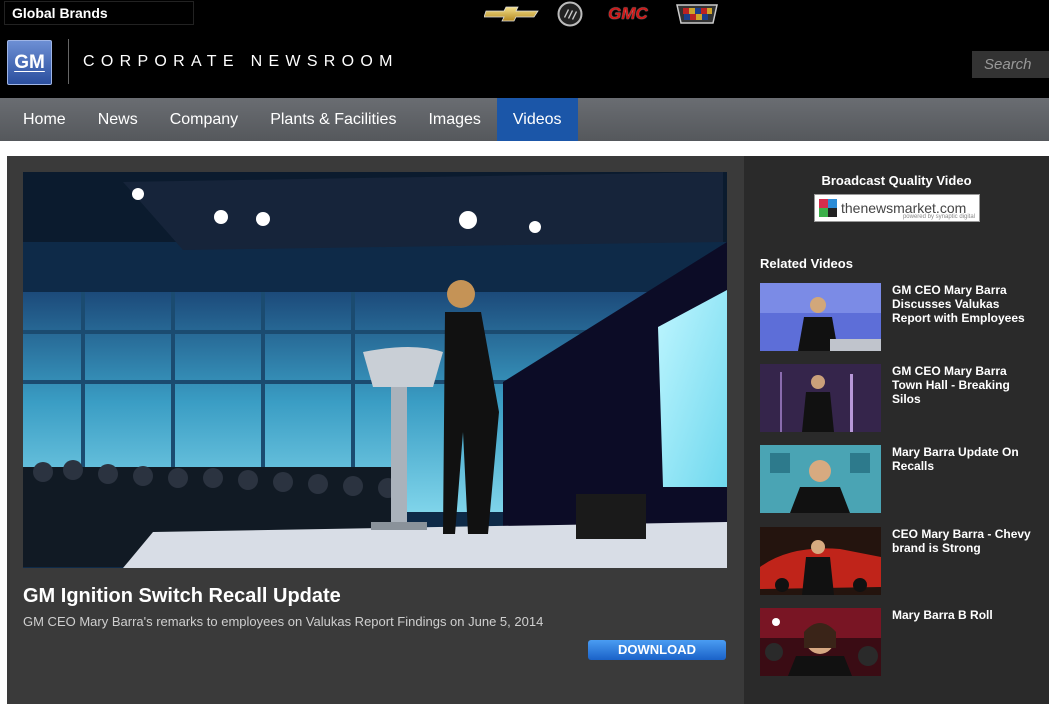 The height and width of the screenshot is (704, 1049). I want to click on page-title: CORPORATE NEWSROOM, so click(241, 61).